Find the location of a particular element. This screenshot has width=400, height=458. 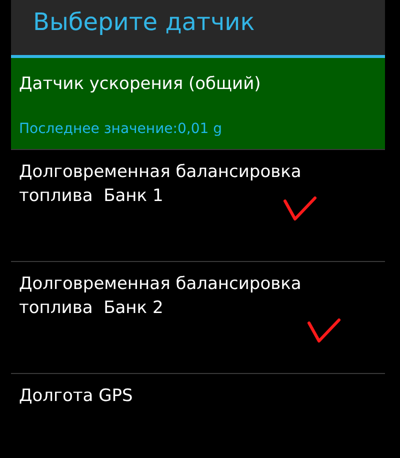

sensor-name: Долгота GPS is located at coordinates (76, 396).